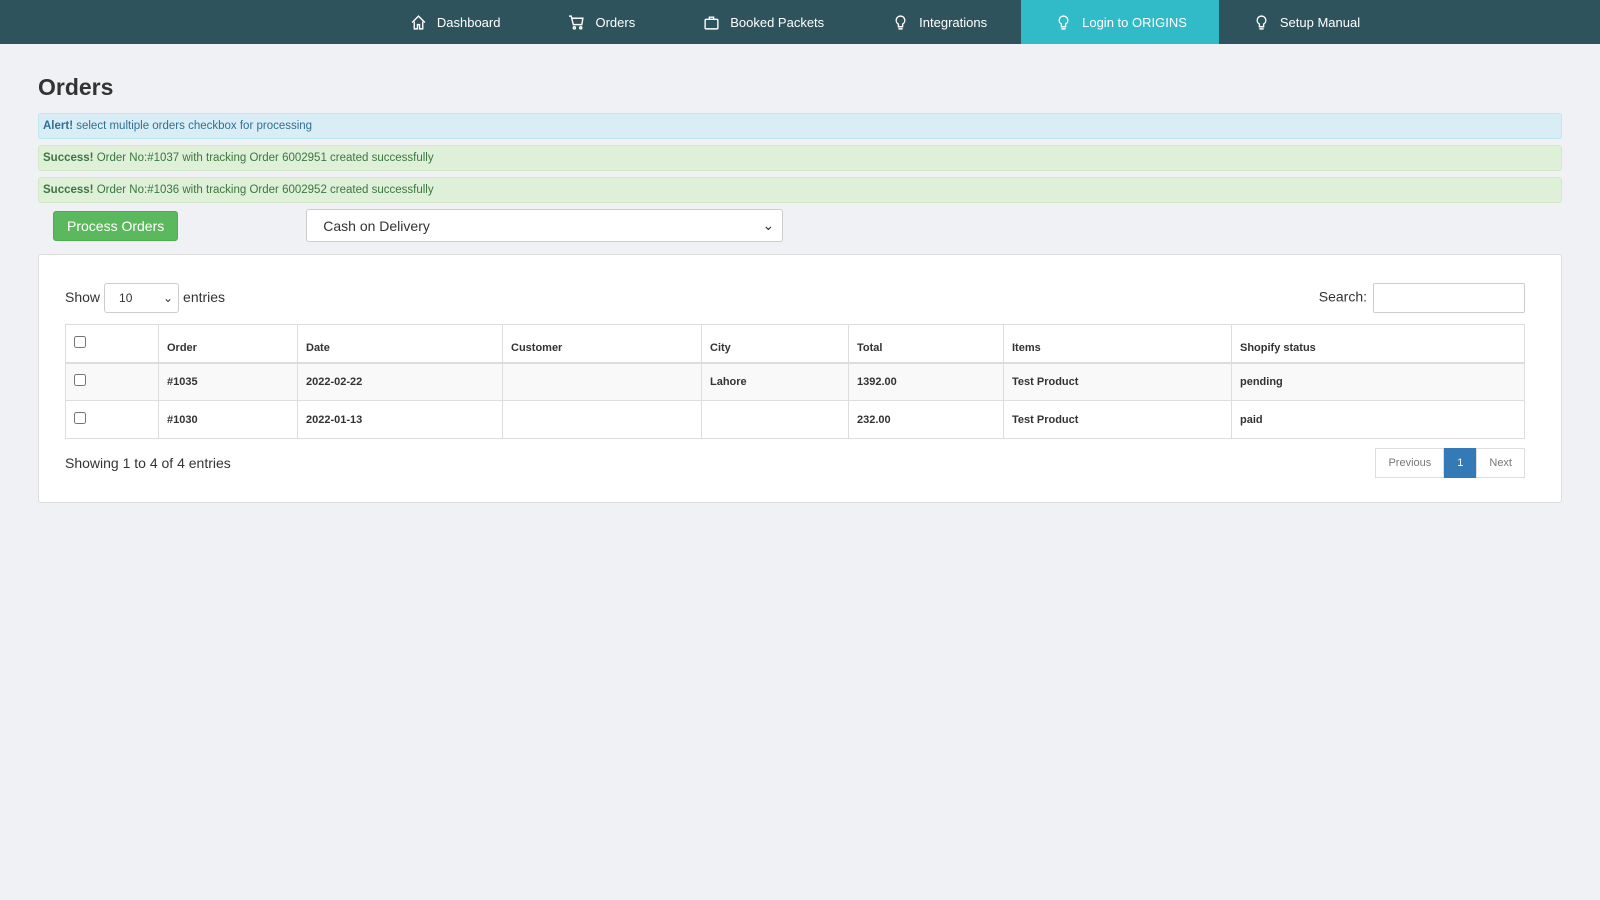 This screenshot has width=1600, height=900. What do you see at coordinates (601, 22) in the screenshot?
I see `nav-orders: Orders` at bounding box center [601, 22].